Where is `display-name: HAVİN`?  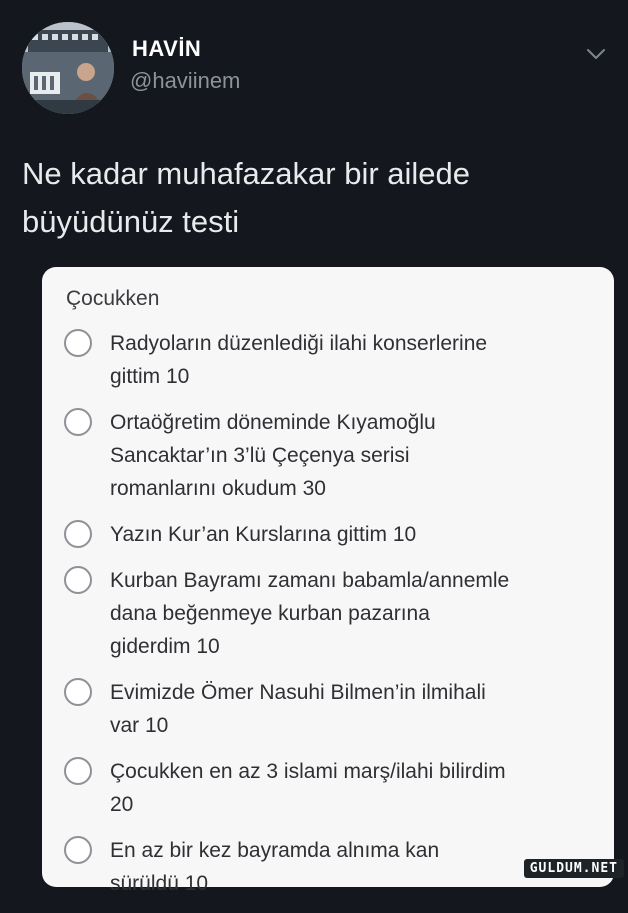 display-name: HAVİN is located at coordinates (166, 49).